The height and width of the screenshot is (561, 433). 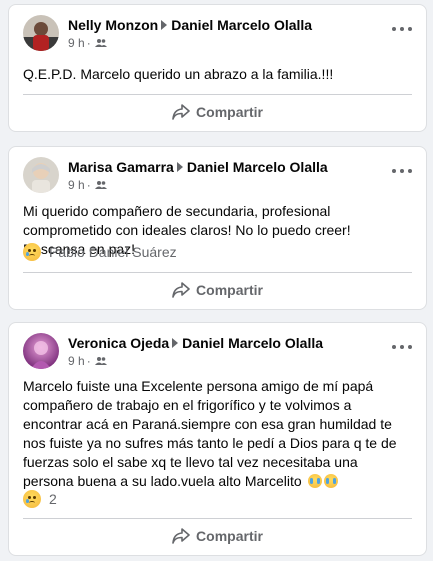 I want to click on reaction-summary: Pablo Daniel Suárez, so click(x=100, y=252).